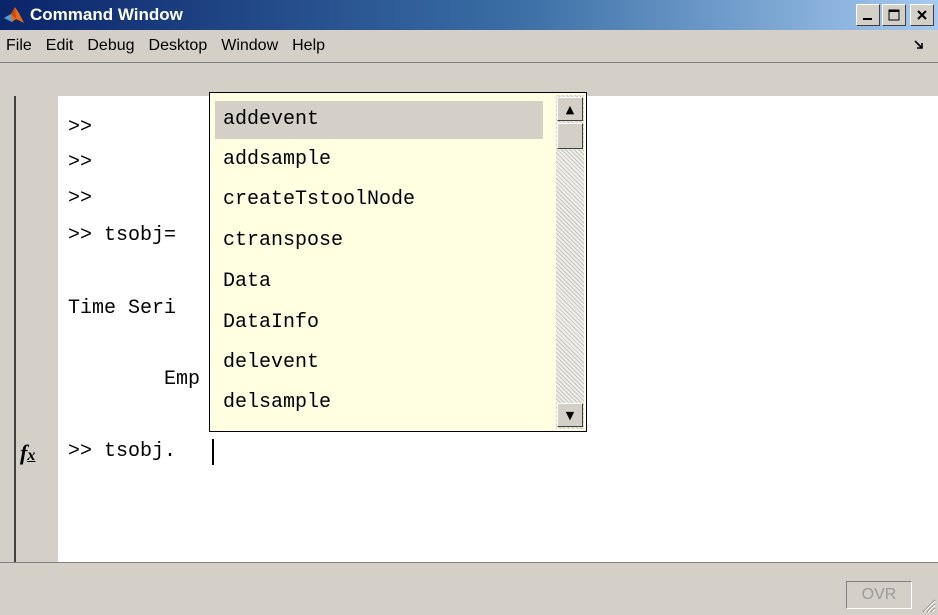 The image size is (938, 615). What do you see at coordinates (308, 46) in the screenshot?
I see `menu-help: Help` at bounding box center [308, 46].